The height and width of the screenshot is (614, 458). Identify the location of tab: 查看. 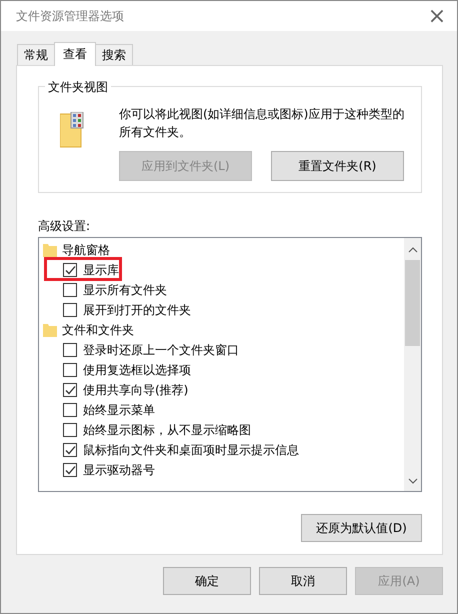
(75, 54).